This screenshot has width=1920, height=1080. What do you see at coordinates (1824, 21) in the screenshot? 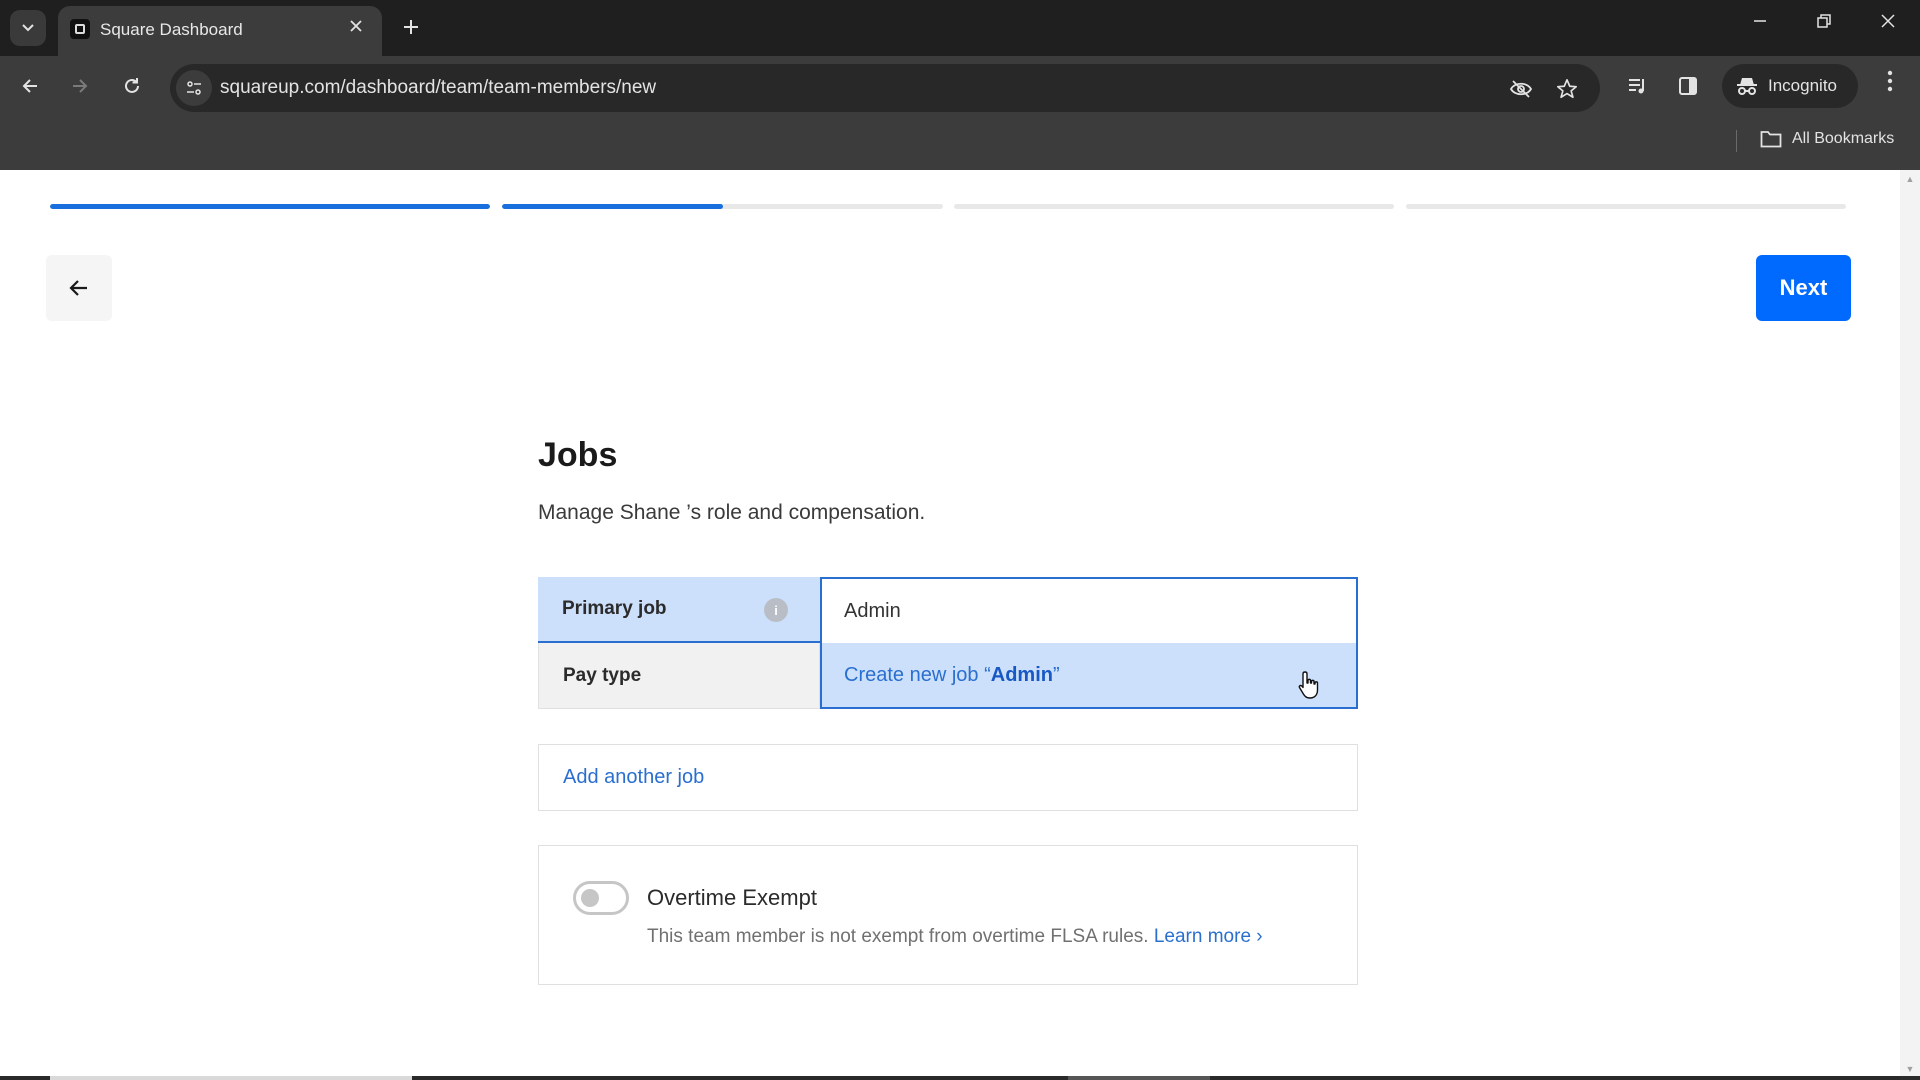
I see `restore-icon` at bounding box center [1824, 21].